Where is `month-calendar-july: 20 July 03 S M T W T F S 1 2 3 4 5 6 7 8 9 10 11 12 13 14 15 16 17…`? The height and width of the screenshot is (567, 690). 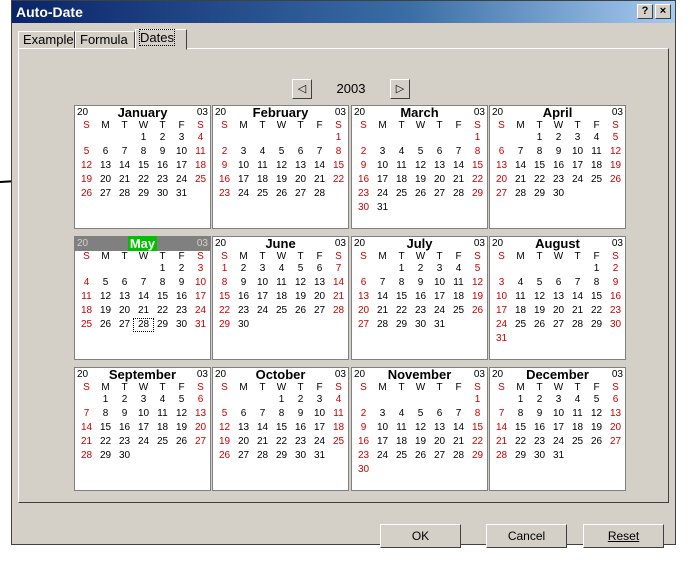
month-calendar-july: 20 July 03 S M T W T F S 1 2 3 4 5 6 7 8 9 10 11 12 13 14 15 16 17… is located at coordinates (419, 298).